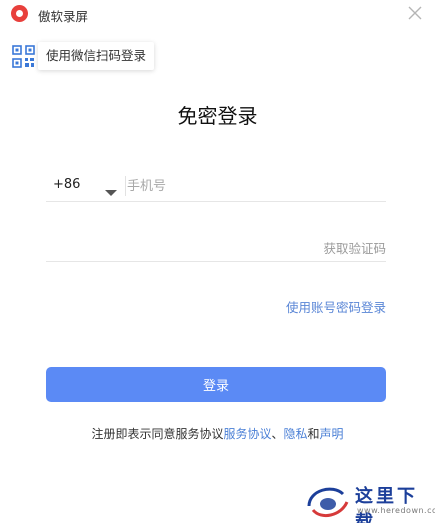 The height and width of the screenshot is (523, 435). I want to click on verification-code-input, so click(178, 246).